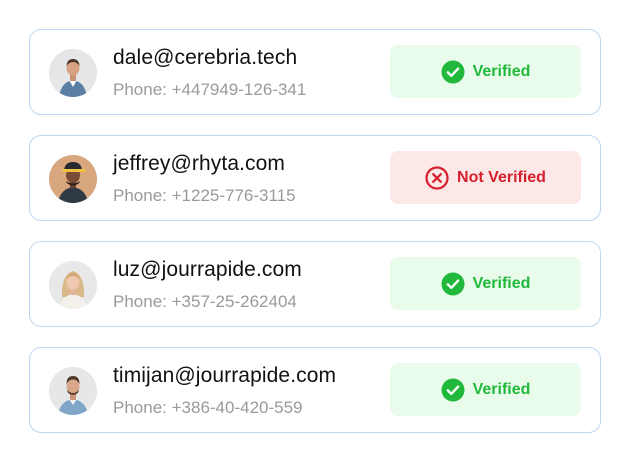 The height and width of the screenshot is (464, 630). Describe the element at coordinates (437, 177) in the screenshot. I see `x-circle-icon` at that location.